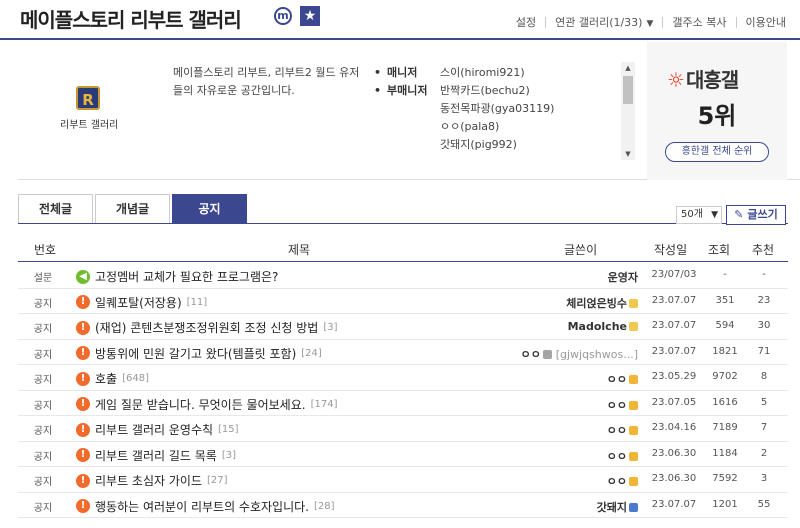 The height and width of the screenshot is (528, 800). I want to click on post-title: 리부트 갤러리 운영수칙, so click(154, 429).